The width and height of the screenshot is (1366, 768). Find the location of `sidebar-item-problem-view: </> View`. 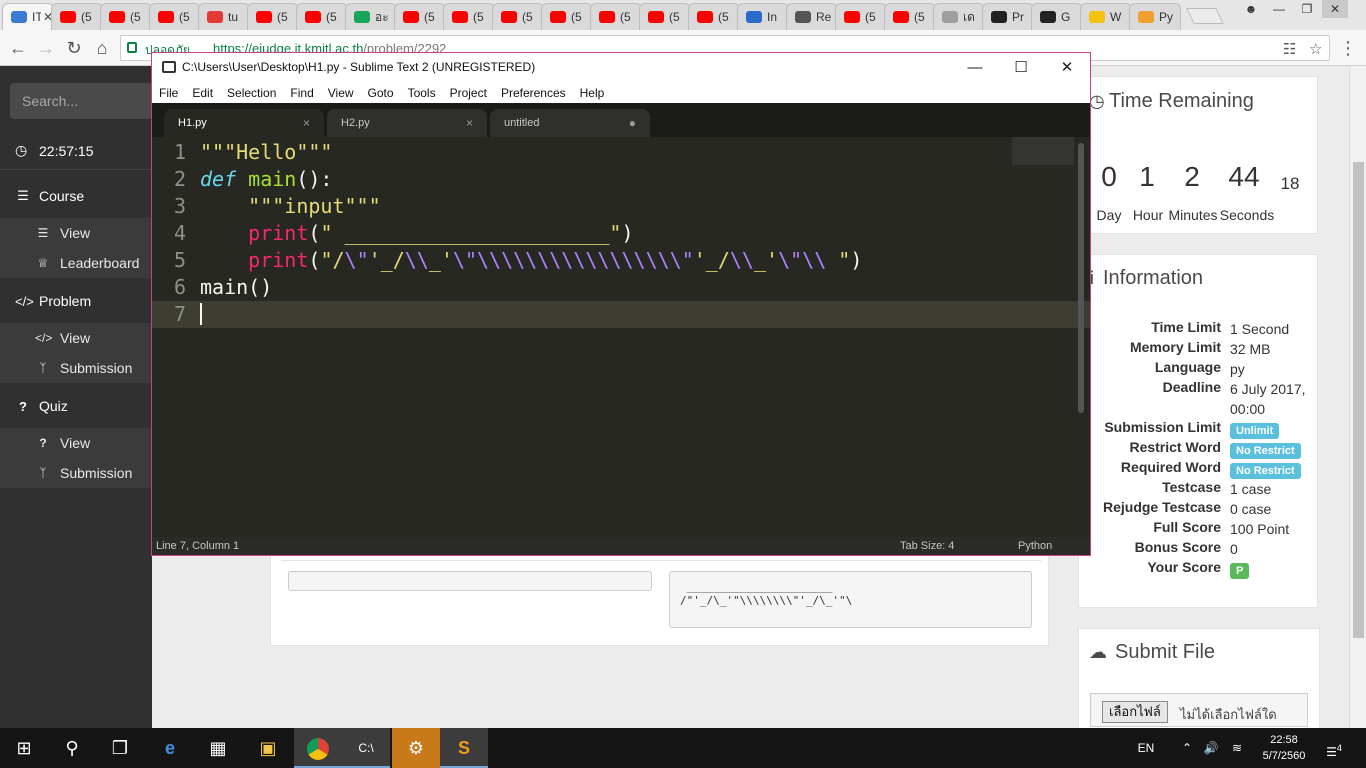

sidebar-item-problem-view: </> View is located at coordinates (76, 338).